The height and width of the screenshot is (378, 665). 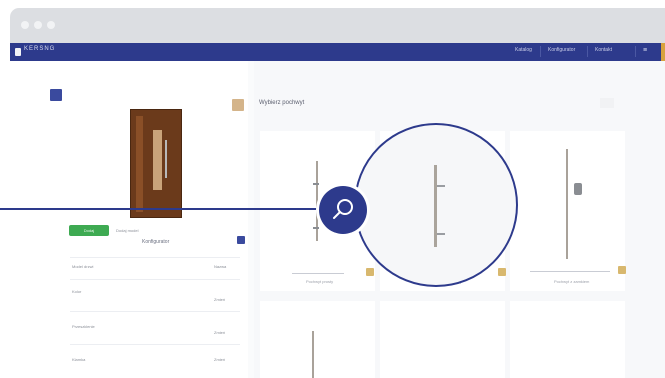 What do you see at coordinates (156, 242) in the screenshot?
I see `config-title: Konfigurator` at bounding box center [156, 242].